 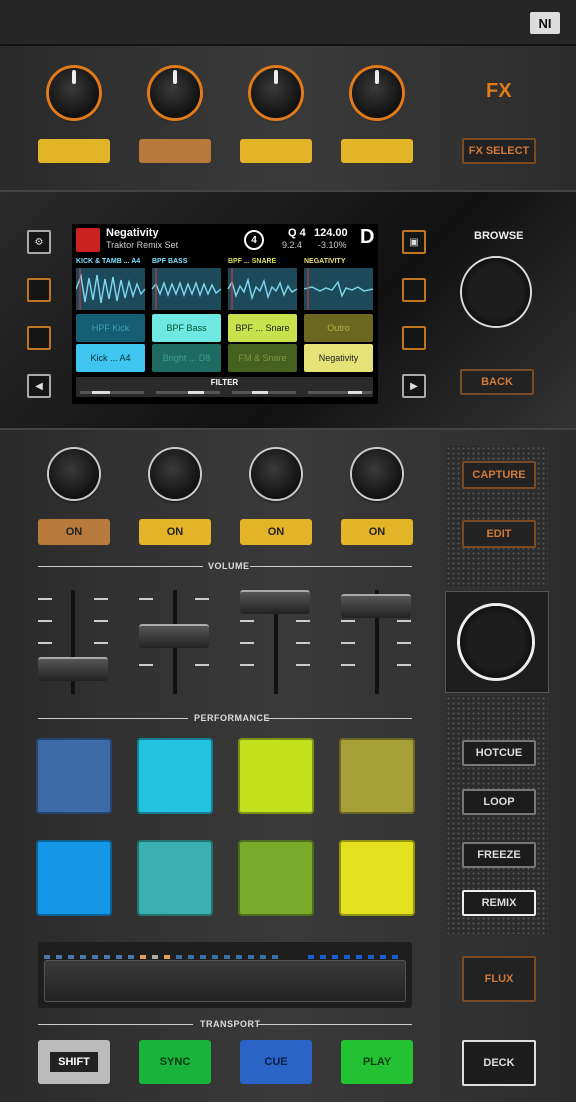 What do you see at coordinates (499, 236) in the screenshot?
I see `browse-label: BROWSE` at bounding box center [499, 236].